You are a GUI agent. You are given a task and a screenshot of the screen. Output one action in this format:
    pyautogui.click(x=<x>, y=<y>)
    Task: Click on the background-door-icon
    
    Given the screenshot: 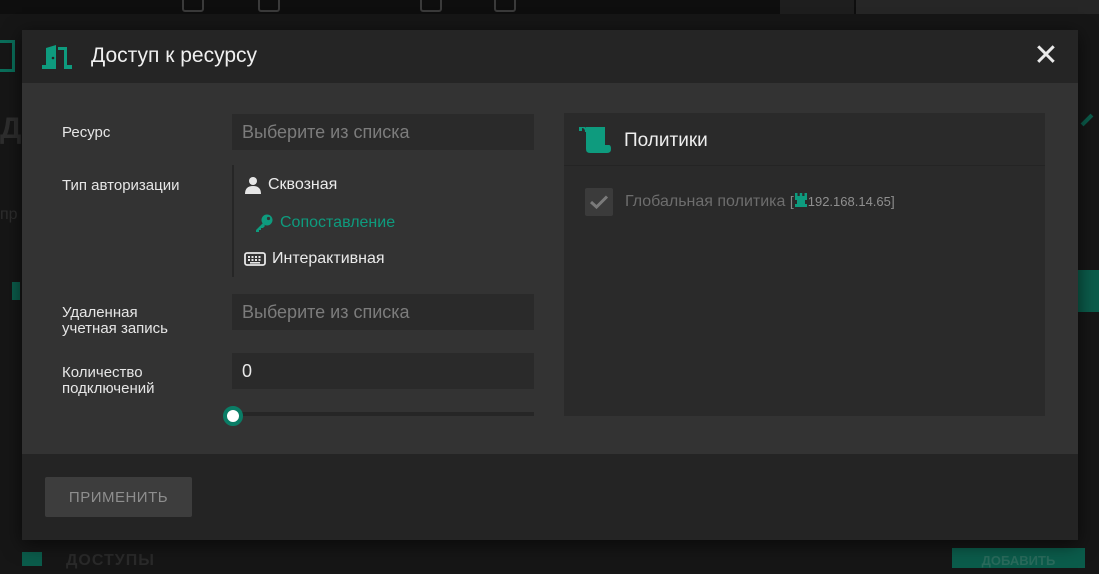 What is the action you would take?
    pyautogui.click(x=32, y=559)
    